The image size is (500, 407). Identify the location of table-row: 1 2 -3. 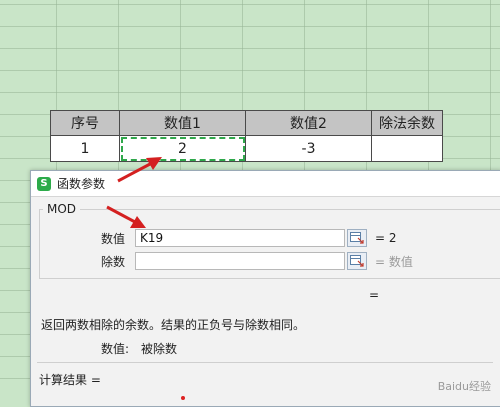
(246, 148).